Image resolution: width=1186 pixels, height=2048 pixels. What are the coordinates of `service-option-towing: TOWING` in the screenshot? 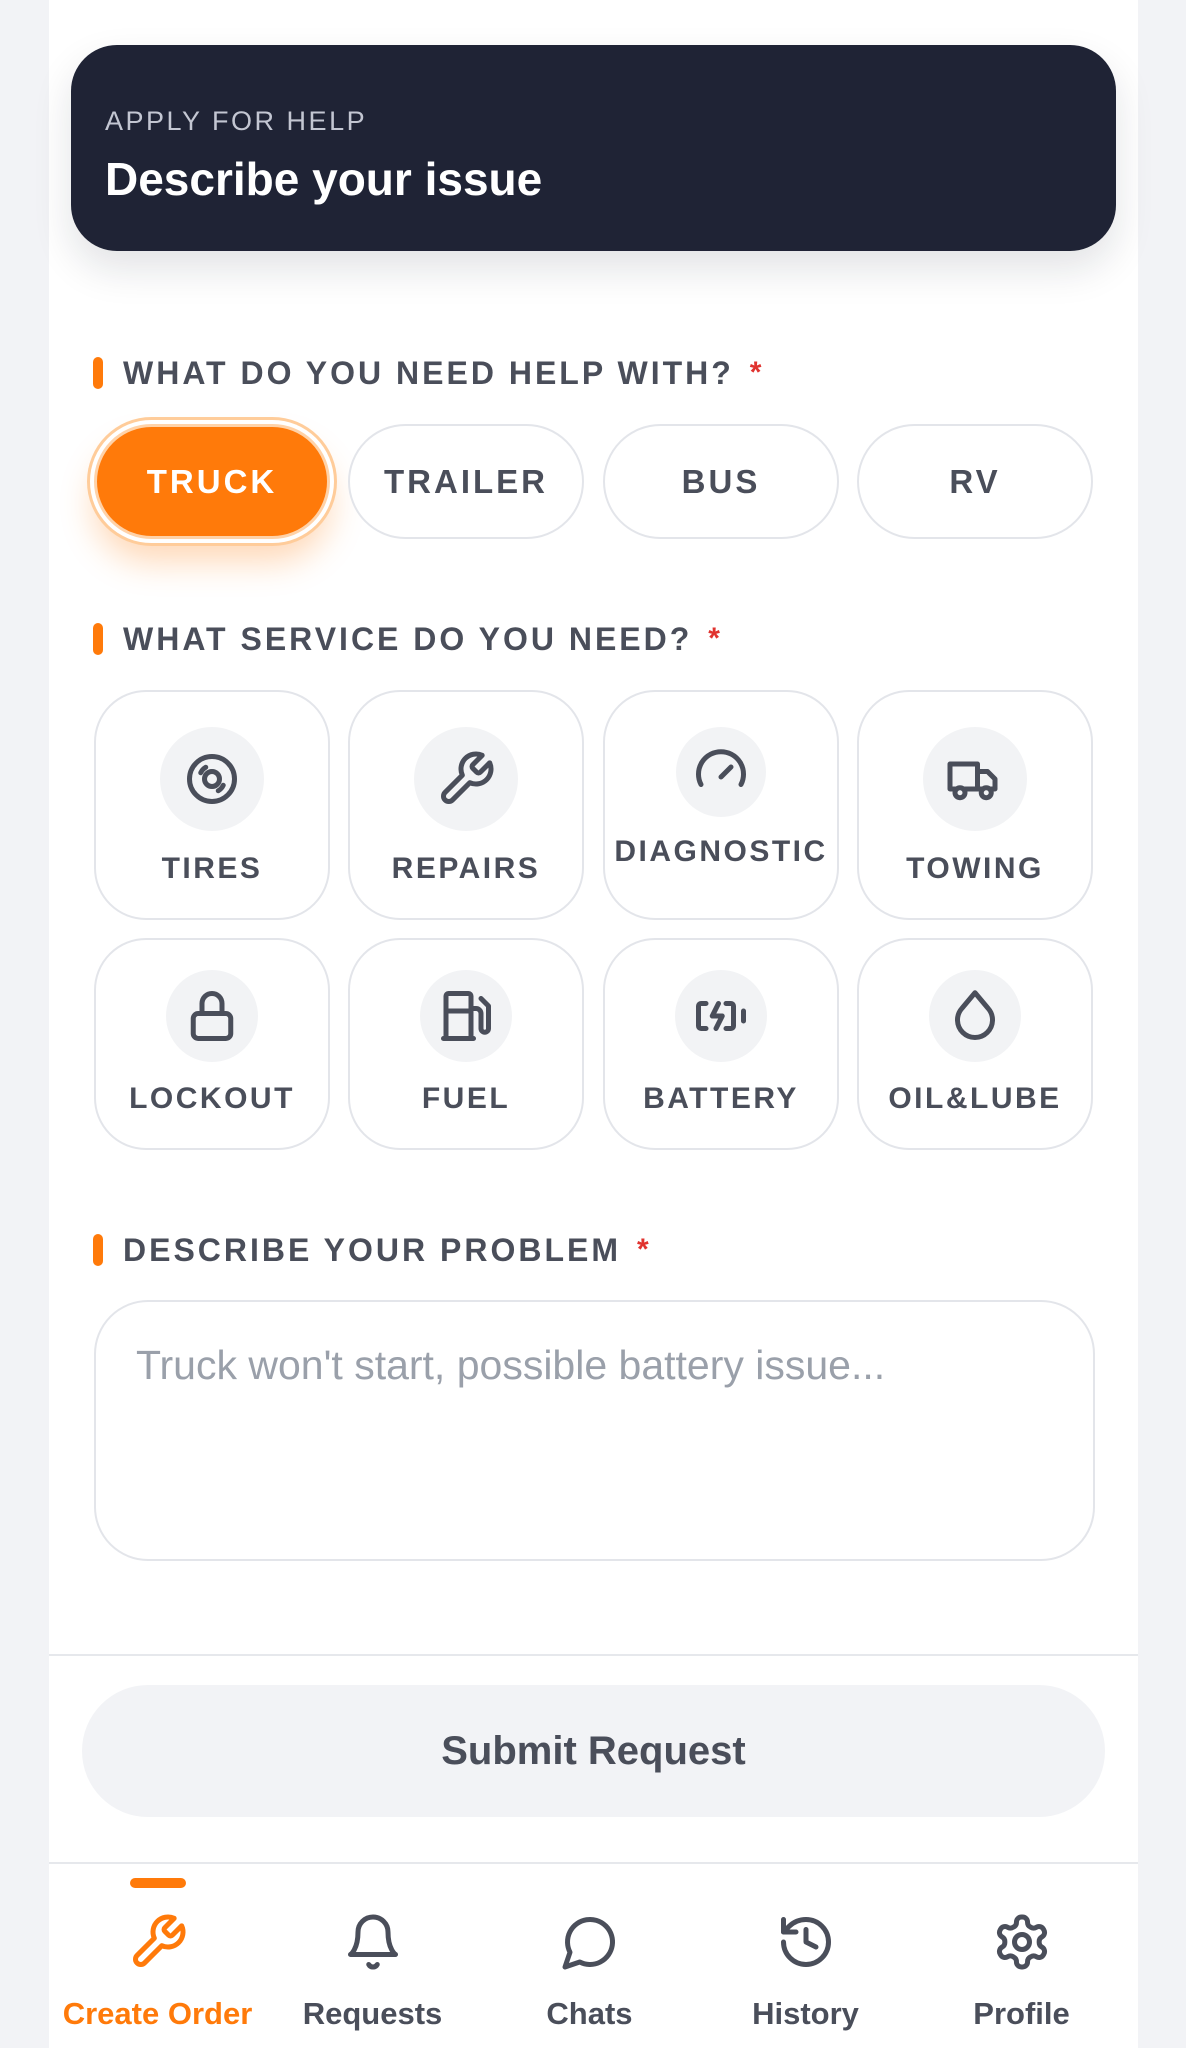 It's located at (975, 805).